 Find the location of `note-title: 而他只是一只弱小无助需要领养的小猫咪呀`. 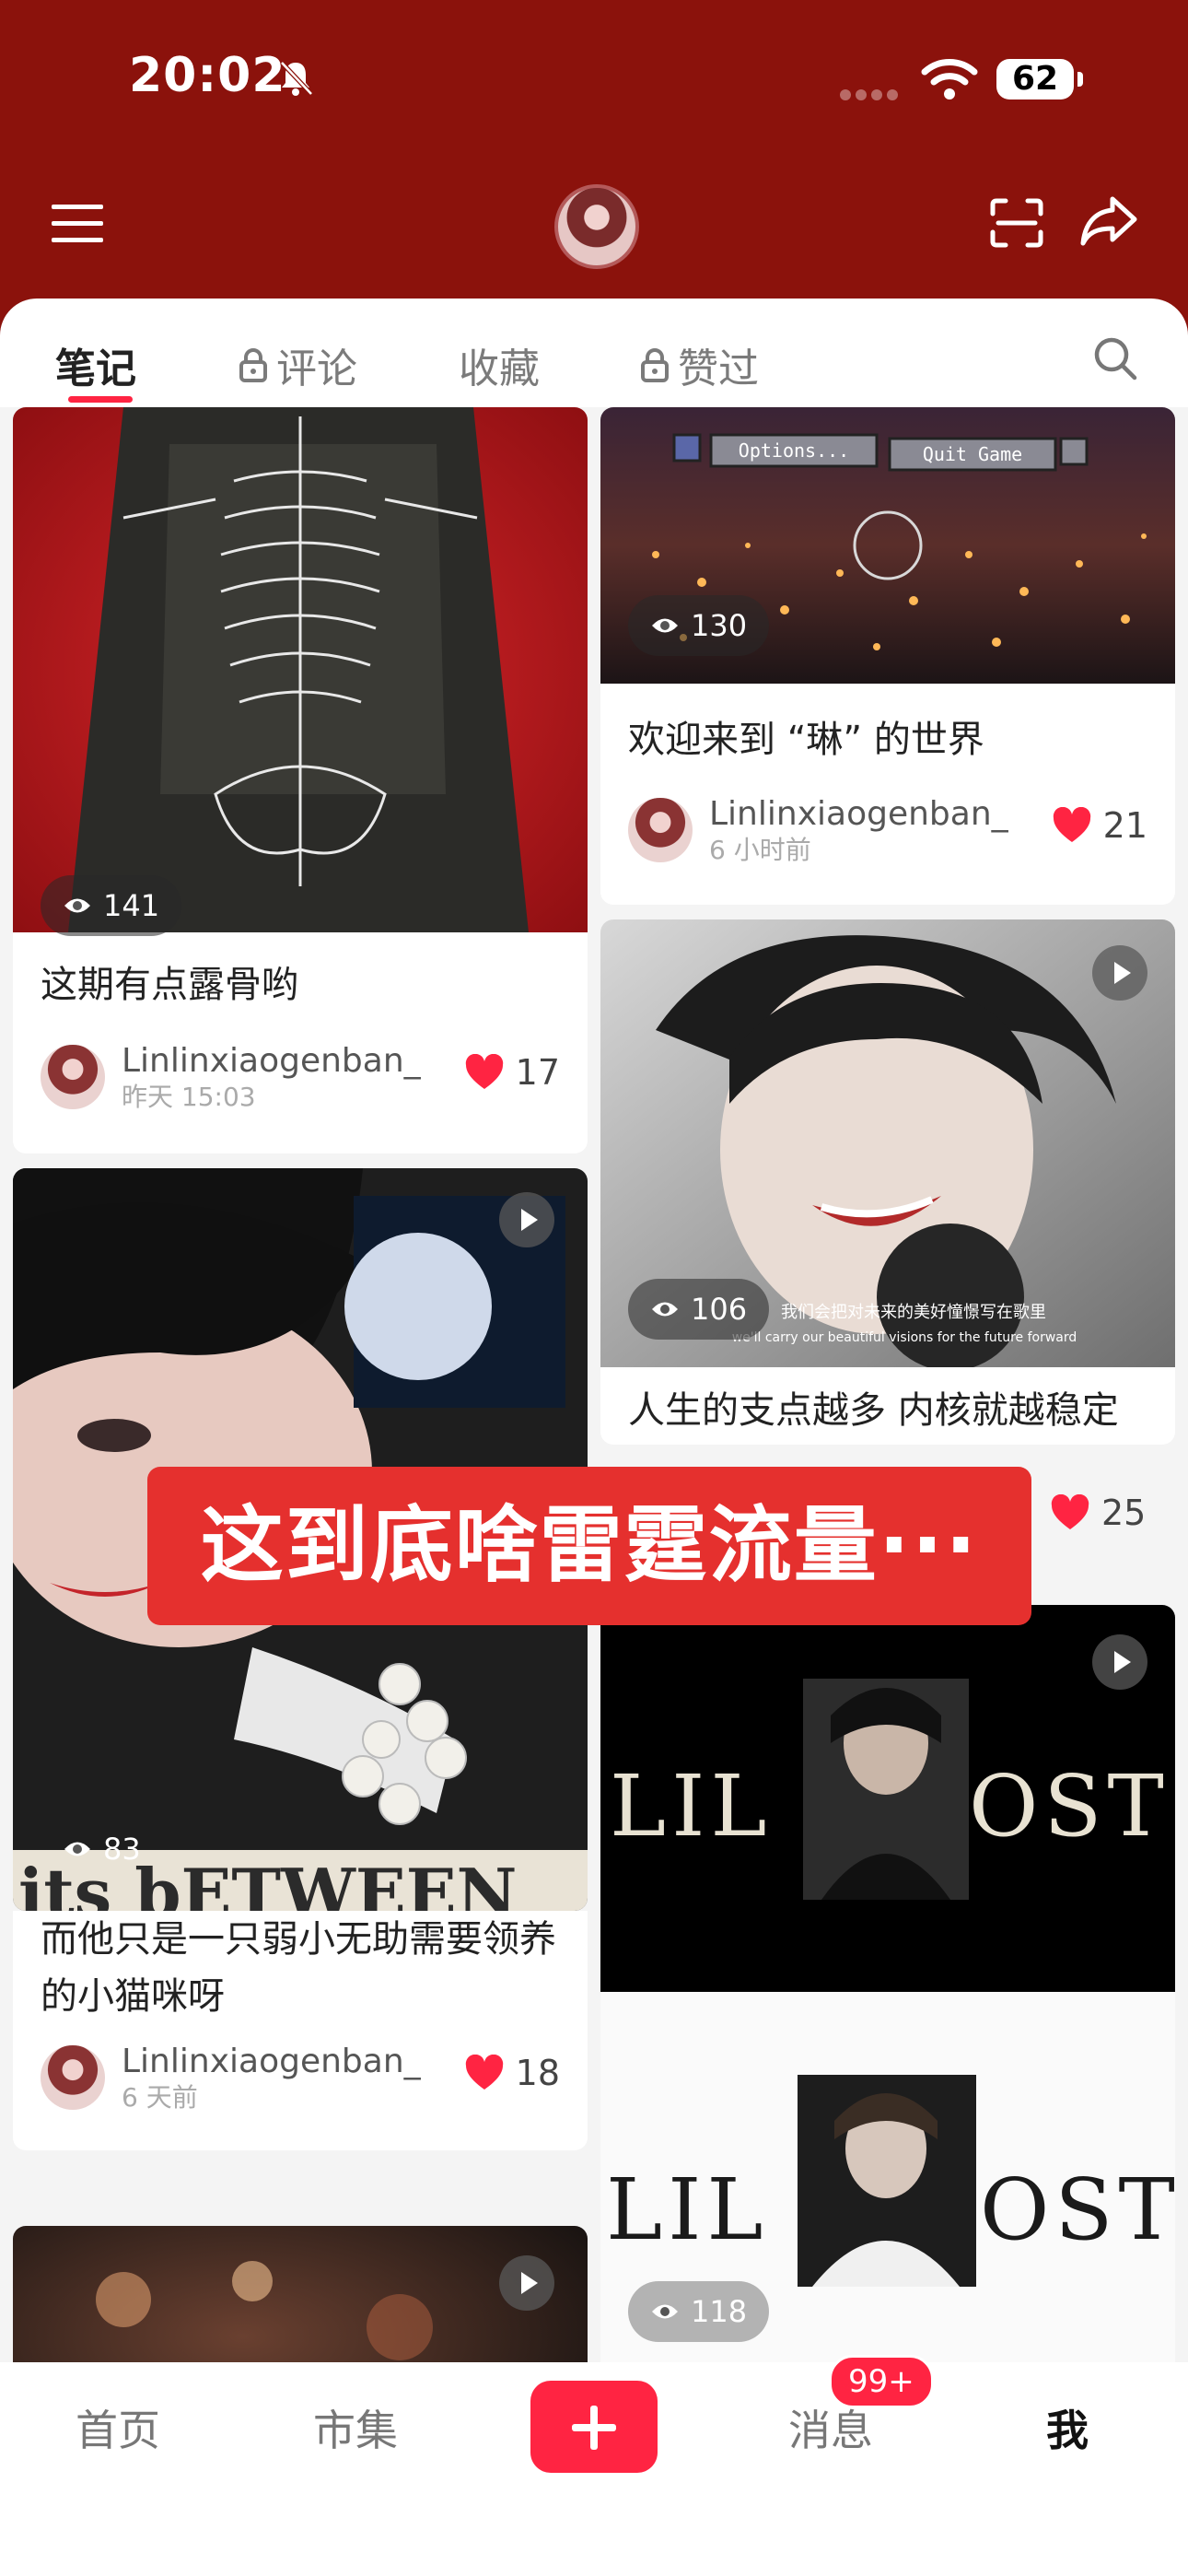

note-title: 而他只是一只弱小无助需要领养的小猫咪呀 is located at coordinates (298, 1968).